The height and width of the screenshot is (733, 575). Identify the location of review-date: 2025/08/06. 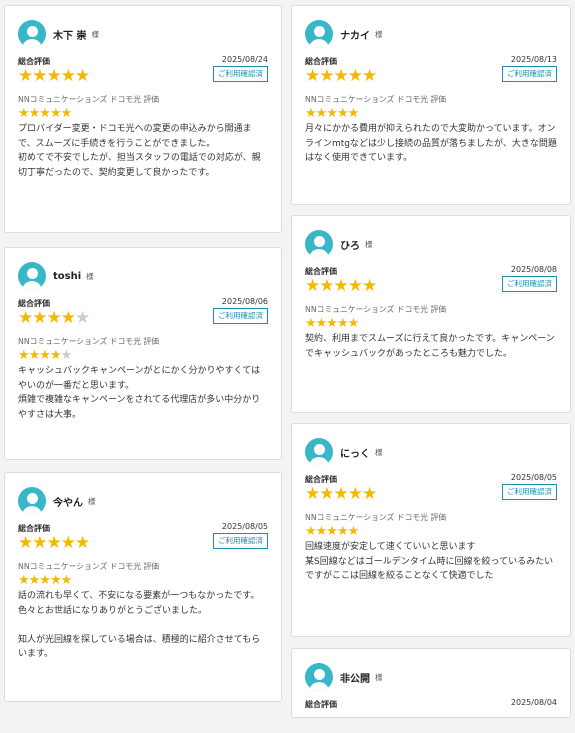
(244, 301).